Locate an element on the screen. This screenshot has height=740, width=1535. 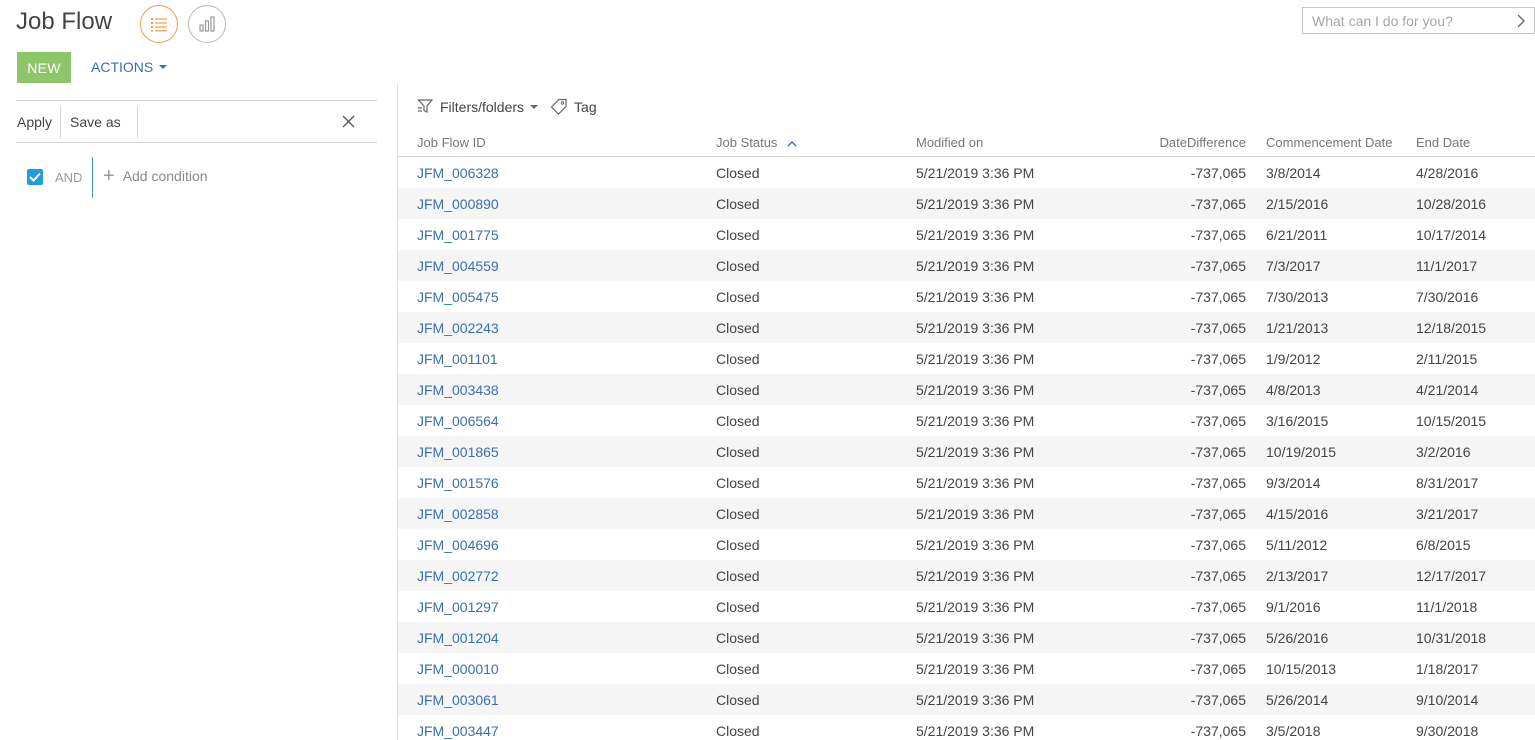
commencement-date-cell: 2/15/2016 is located at coordinates (1297, 204).